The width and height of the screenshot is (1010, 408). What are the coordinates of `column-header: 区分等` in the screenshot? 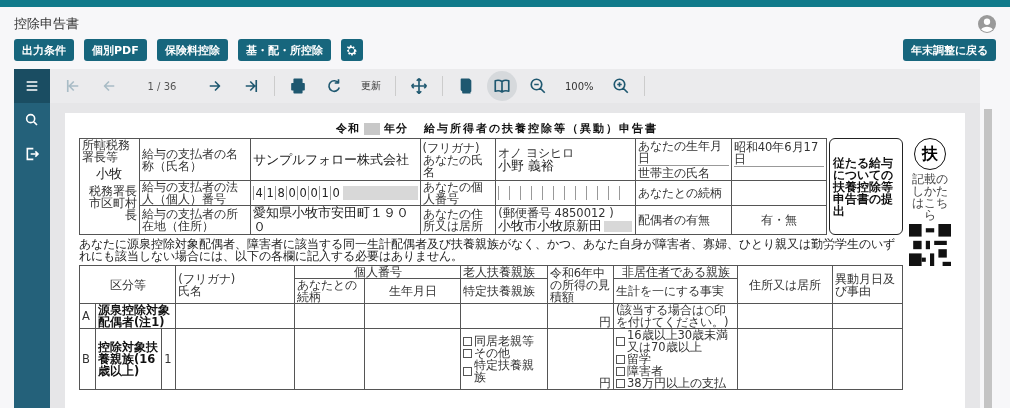 It's located at (127, 284).